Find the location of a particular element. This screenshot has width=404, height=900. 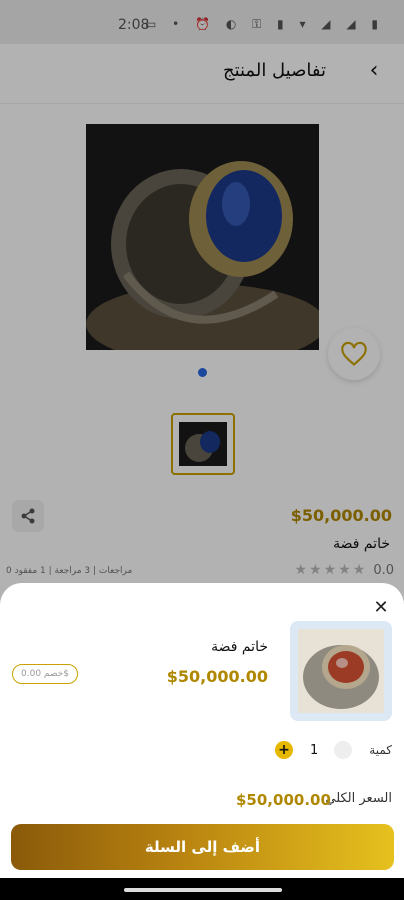

ring-image is located at coordinates (341, 671).